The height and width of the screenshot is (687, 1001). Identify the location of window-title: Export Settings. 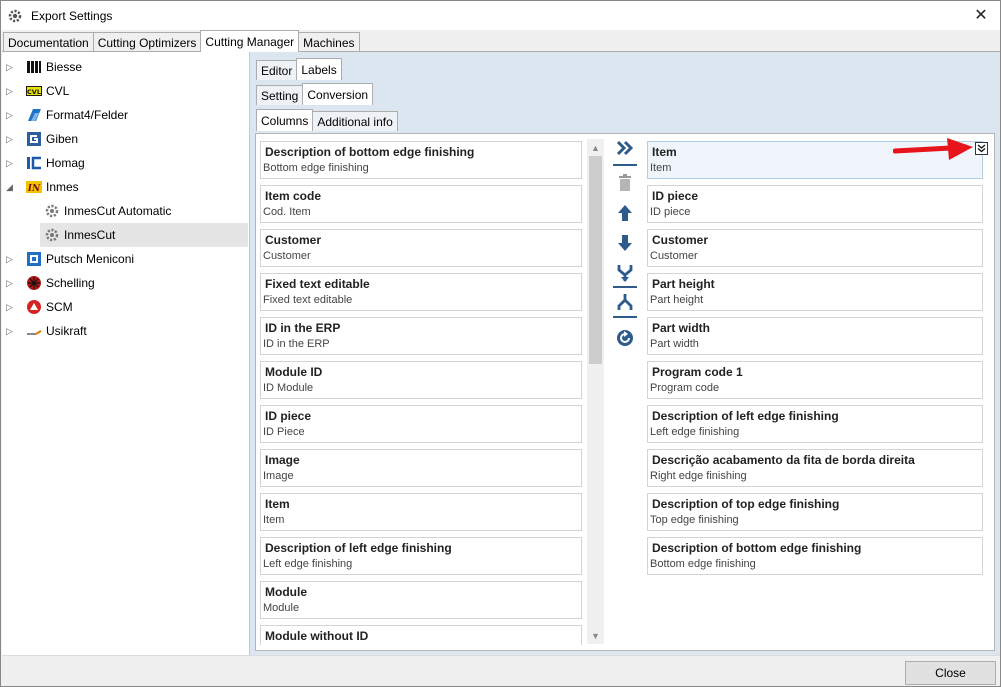
(72, 15).